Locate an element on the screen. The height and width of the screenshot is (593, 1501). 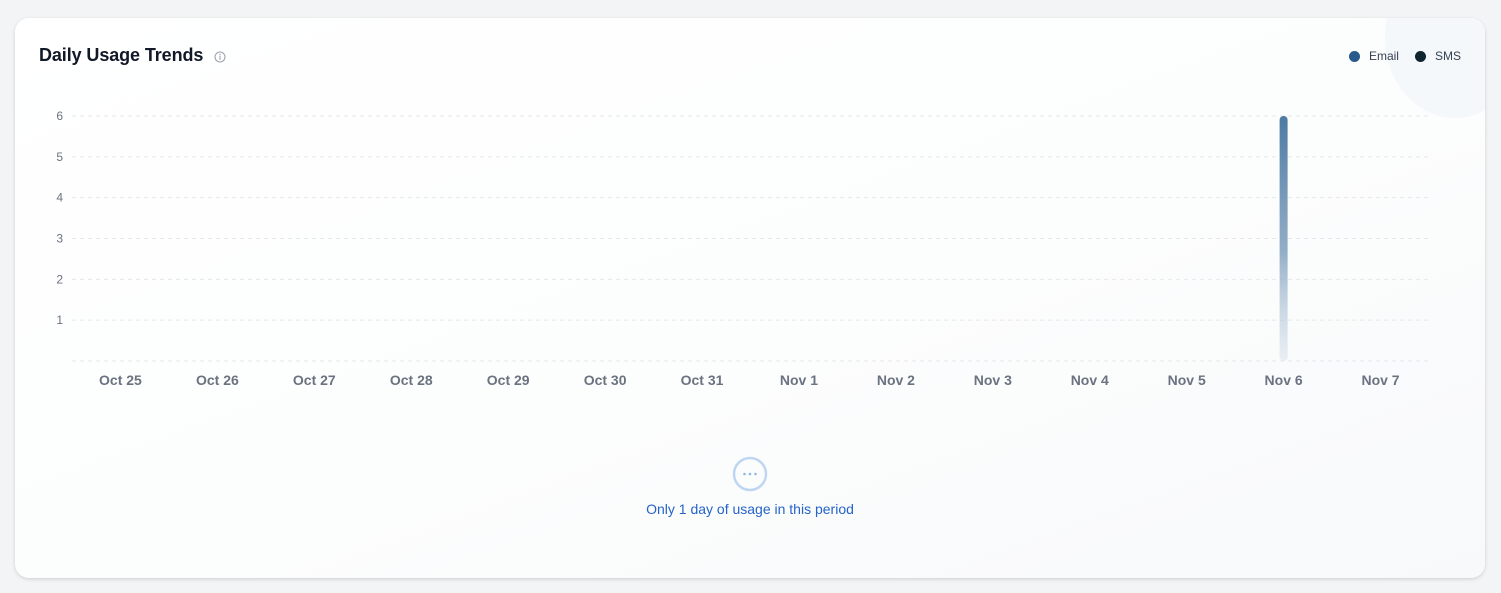
y-axis: 1 2 3 4 5 6 is located at coordinates (59, 218).